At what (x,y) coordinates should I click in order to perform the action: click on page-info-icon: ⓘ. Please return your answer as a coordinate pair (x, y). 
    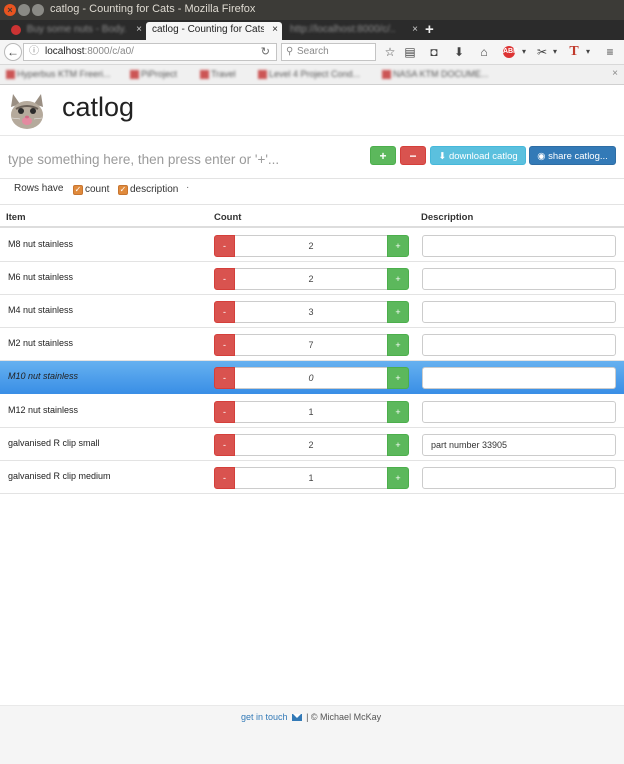
    Looking at the image, I should click on (34, 52).